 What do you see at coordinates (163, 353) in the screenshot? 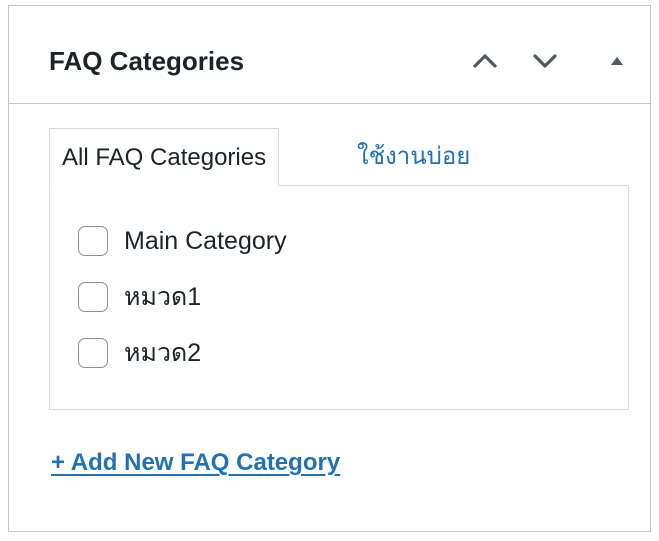
I see `category-label: หมวด2` at bounding box center [163, 353].